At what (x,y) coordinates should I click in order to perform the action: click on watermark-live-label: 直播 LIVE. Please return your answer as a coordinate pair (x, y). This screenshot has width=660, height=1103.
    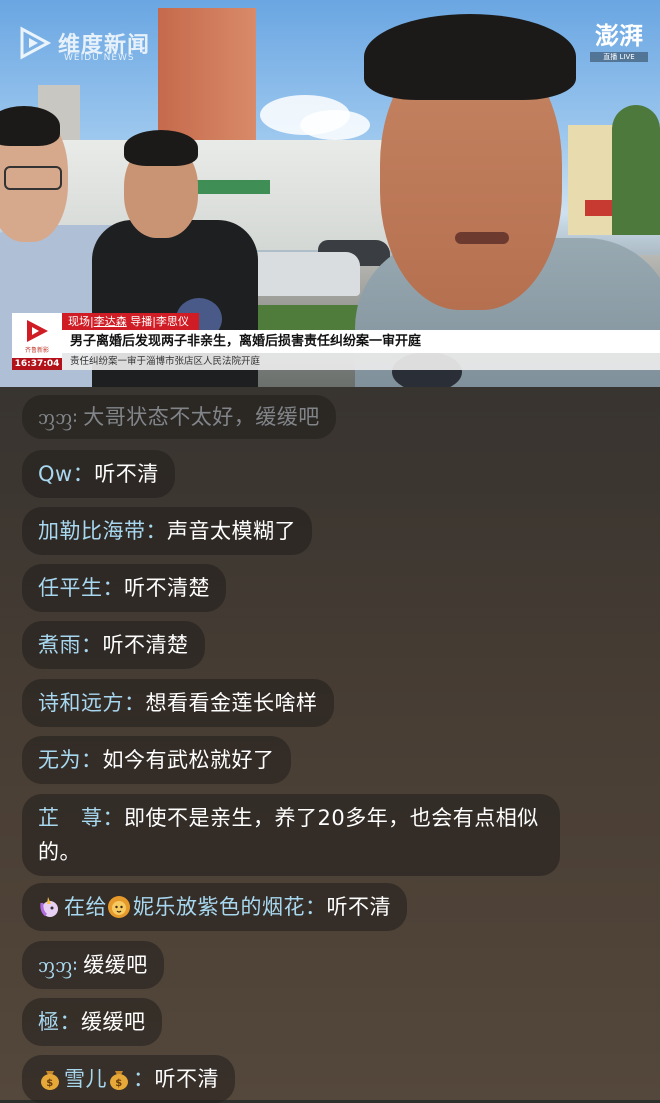
    Looking at the image, I should click on (619, 57).